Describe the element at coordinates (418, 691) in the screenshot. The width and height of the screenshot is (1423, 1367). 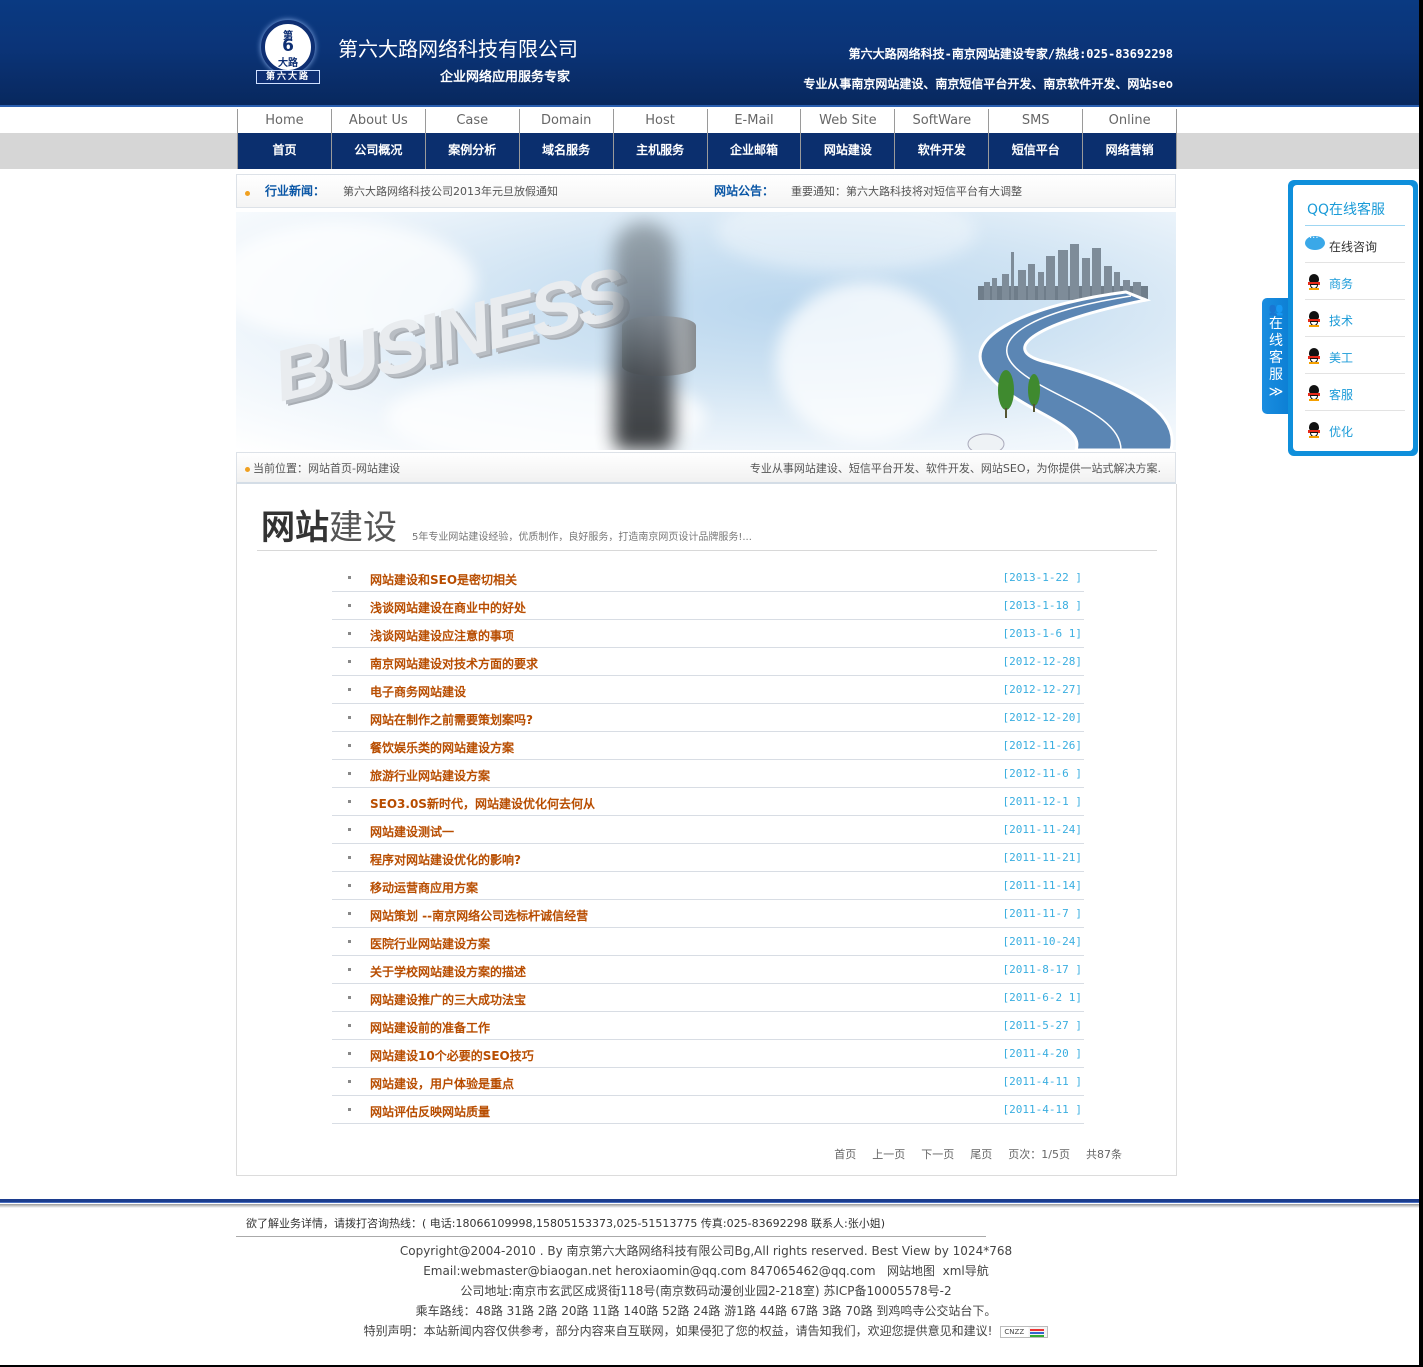
I see `article-title: 电子商务网站建设` at that location.